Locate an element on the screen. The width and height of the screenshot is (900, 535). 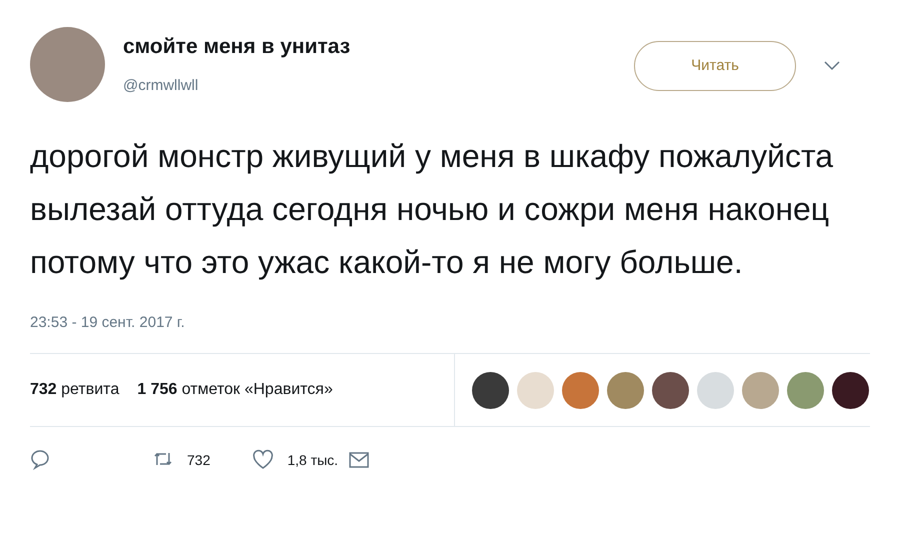
author-handle: @crmwllwll is located at coordinates (236, 86).